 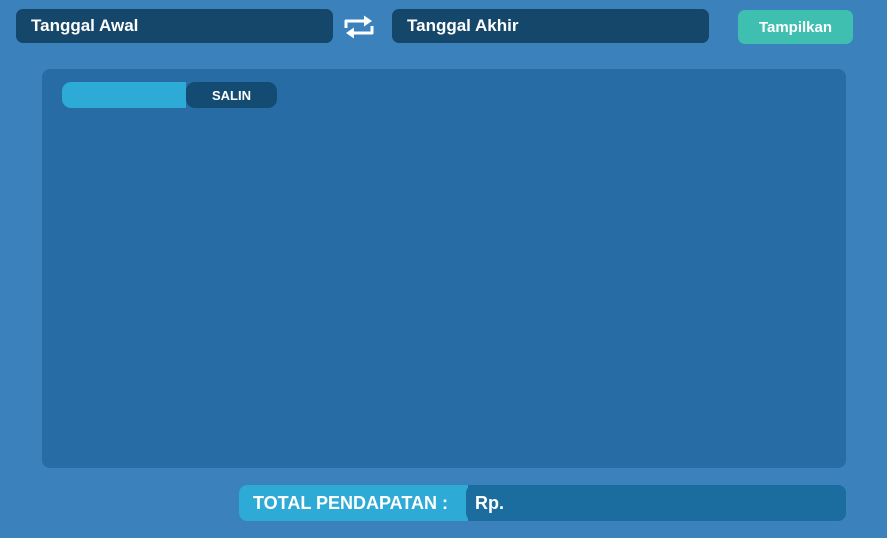 I want to click on copy-group: SALIN, so click(x=169, y=95).